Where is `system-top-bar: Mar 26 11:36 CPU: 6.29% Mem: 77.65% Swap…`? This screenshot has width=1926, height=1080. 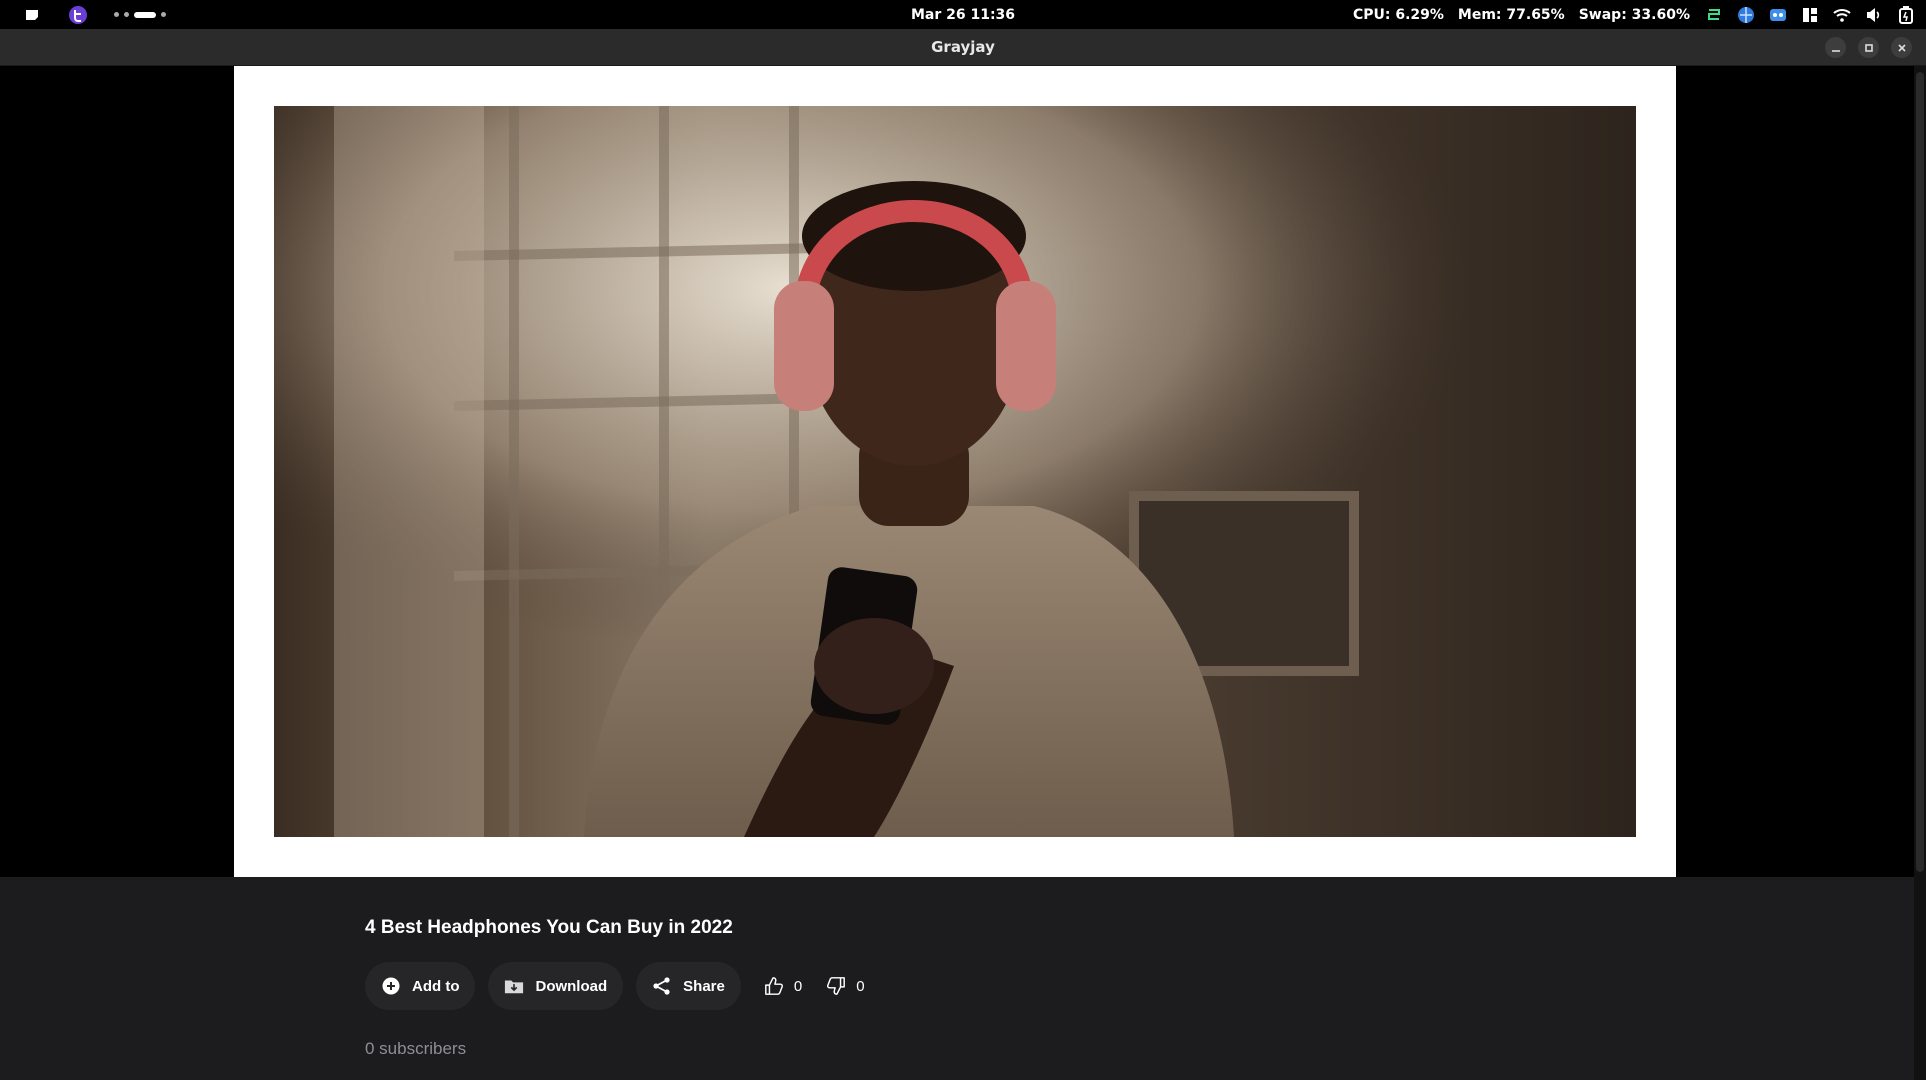
system-top-bar: Mar 26 11:36 CPU: 6.29% Mem: 77.65% Swap… is located at coordinates (963, 14).